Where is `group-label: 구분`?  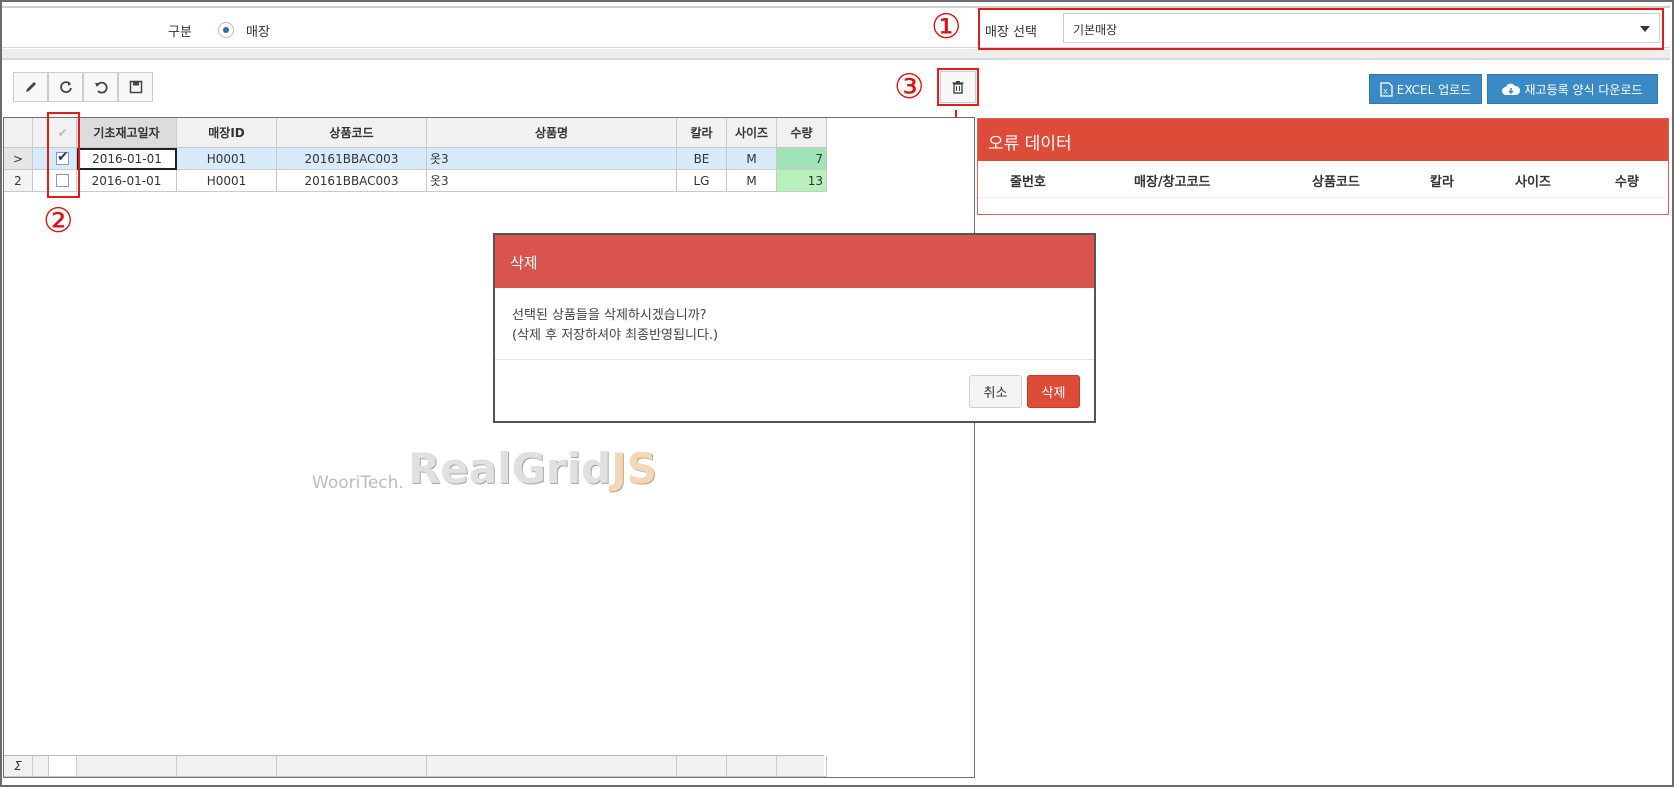 group-label: 구분 is located at coordinates (180, 32).